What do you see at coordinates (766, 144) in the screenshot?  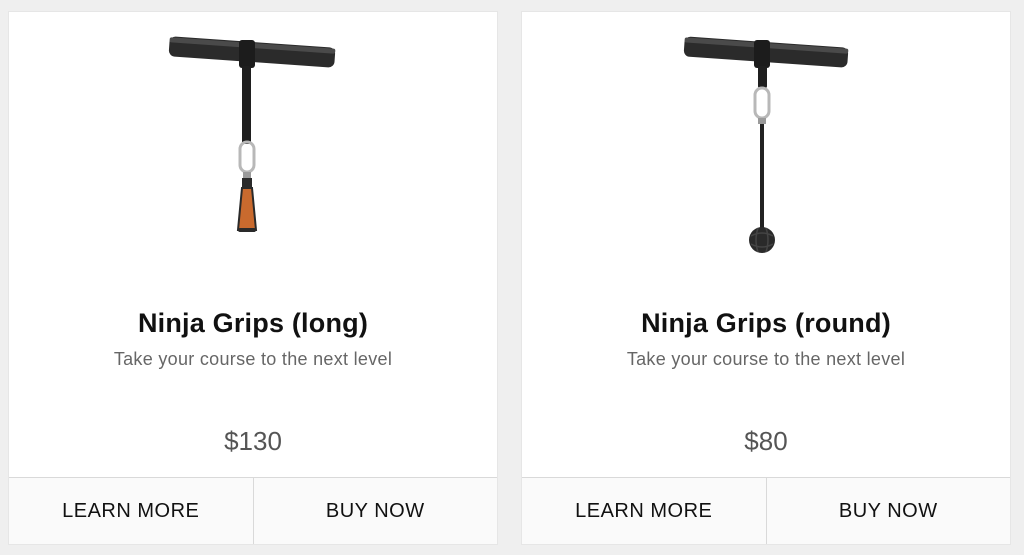 I see `ninja-grip-round-illustration` at bounding box center [766, 144].